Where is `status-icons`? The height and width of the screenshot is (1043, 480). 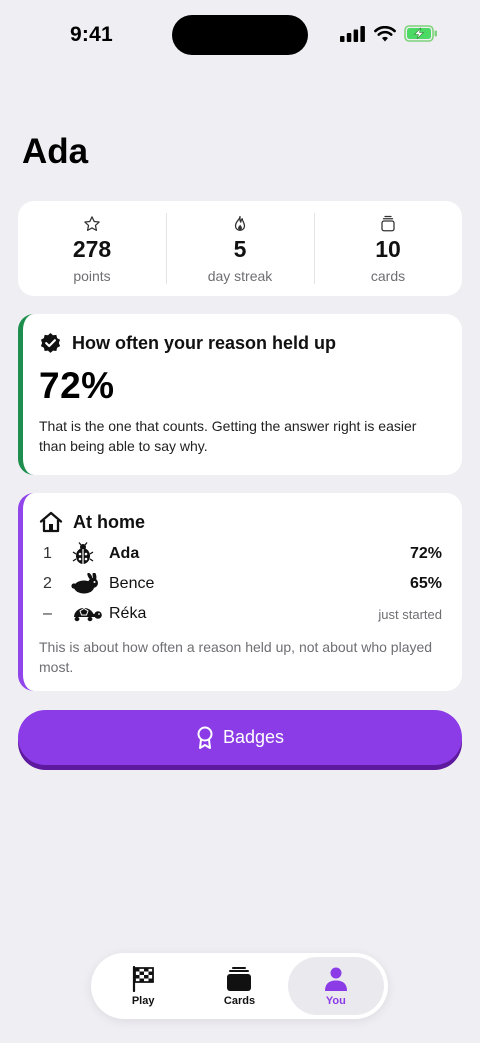 status-icons is located at coordinates (389, 33).